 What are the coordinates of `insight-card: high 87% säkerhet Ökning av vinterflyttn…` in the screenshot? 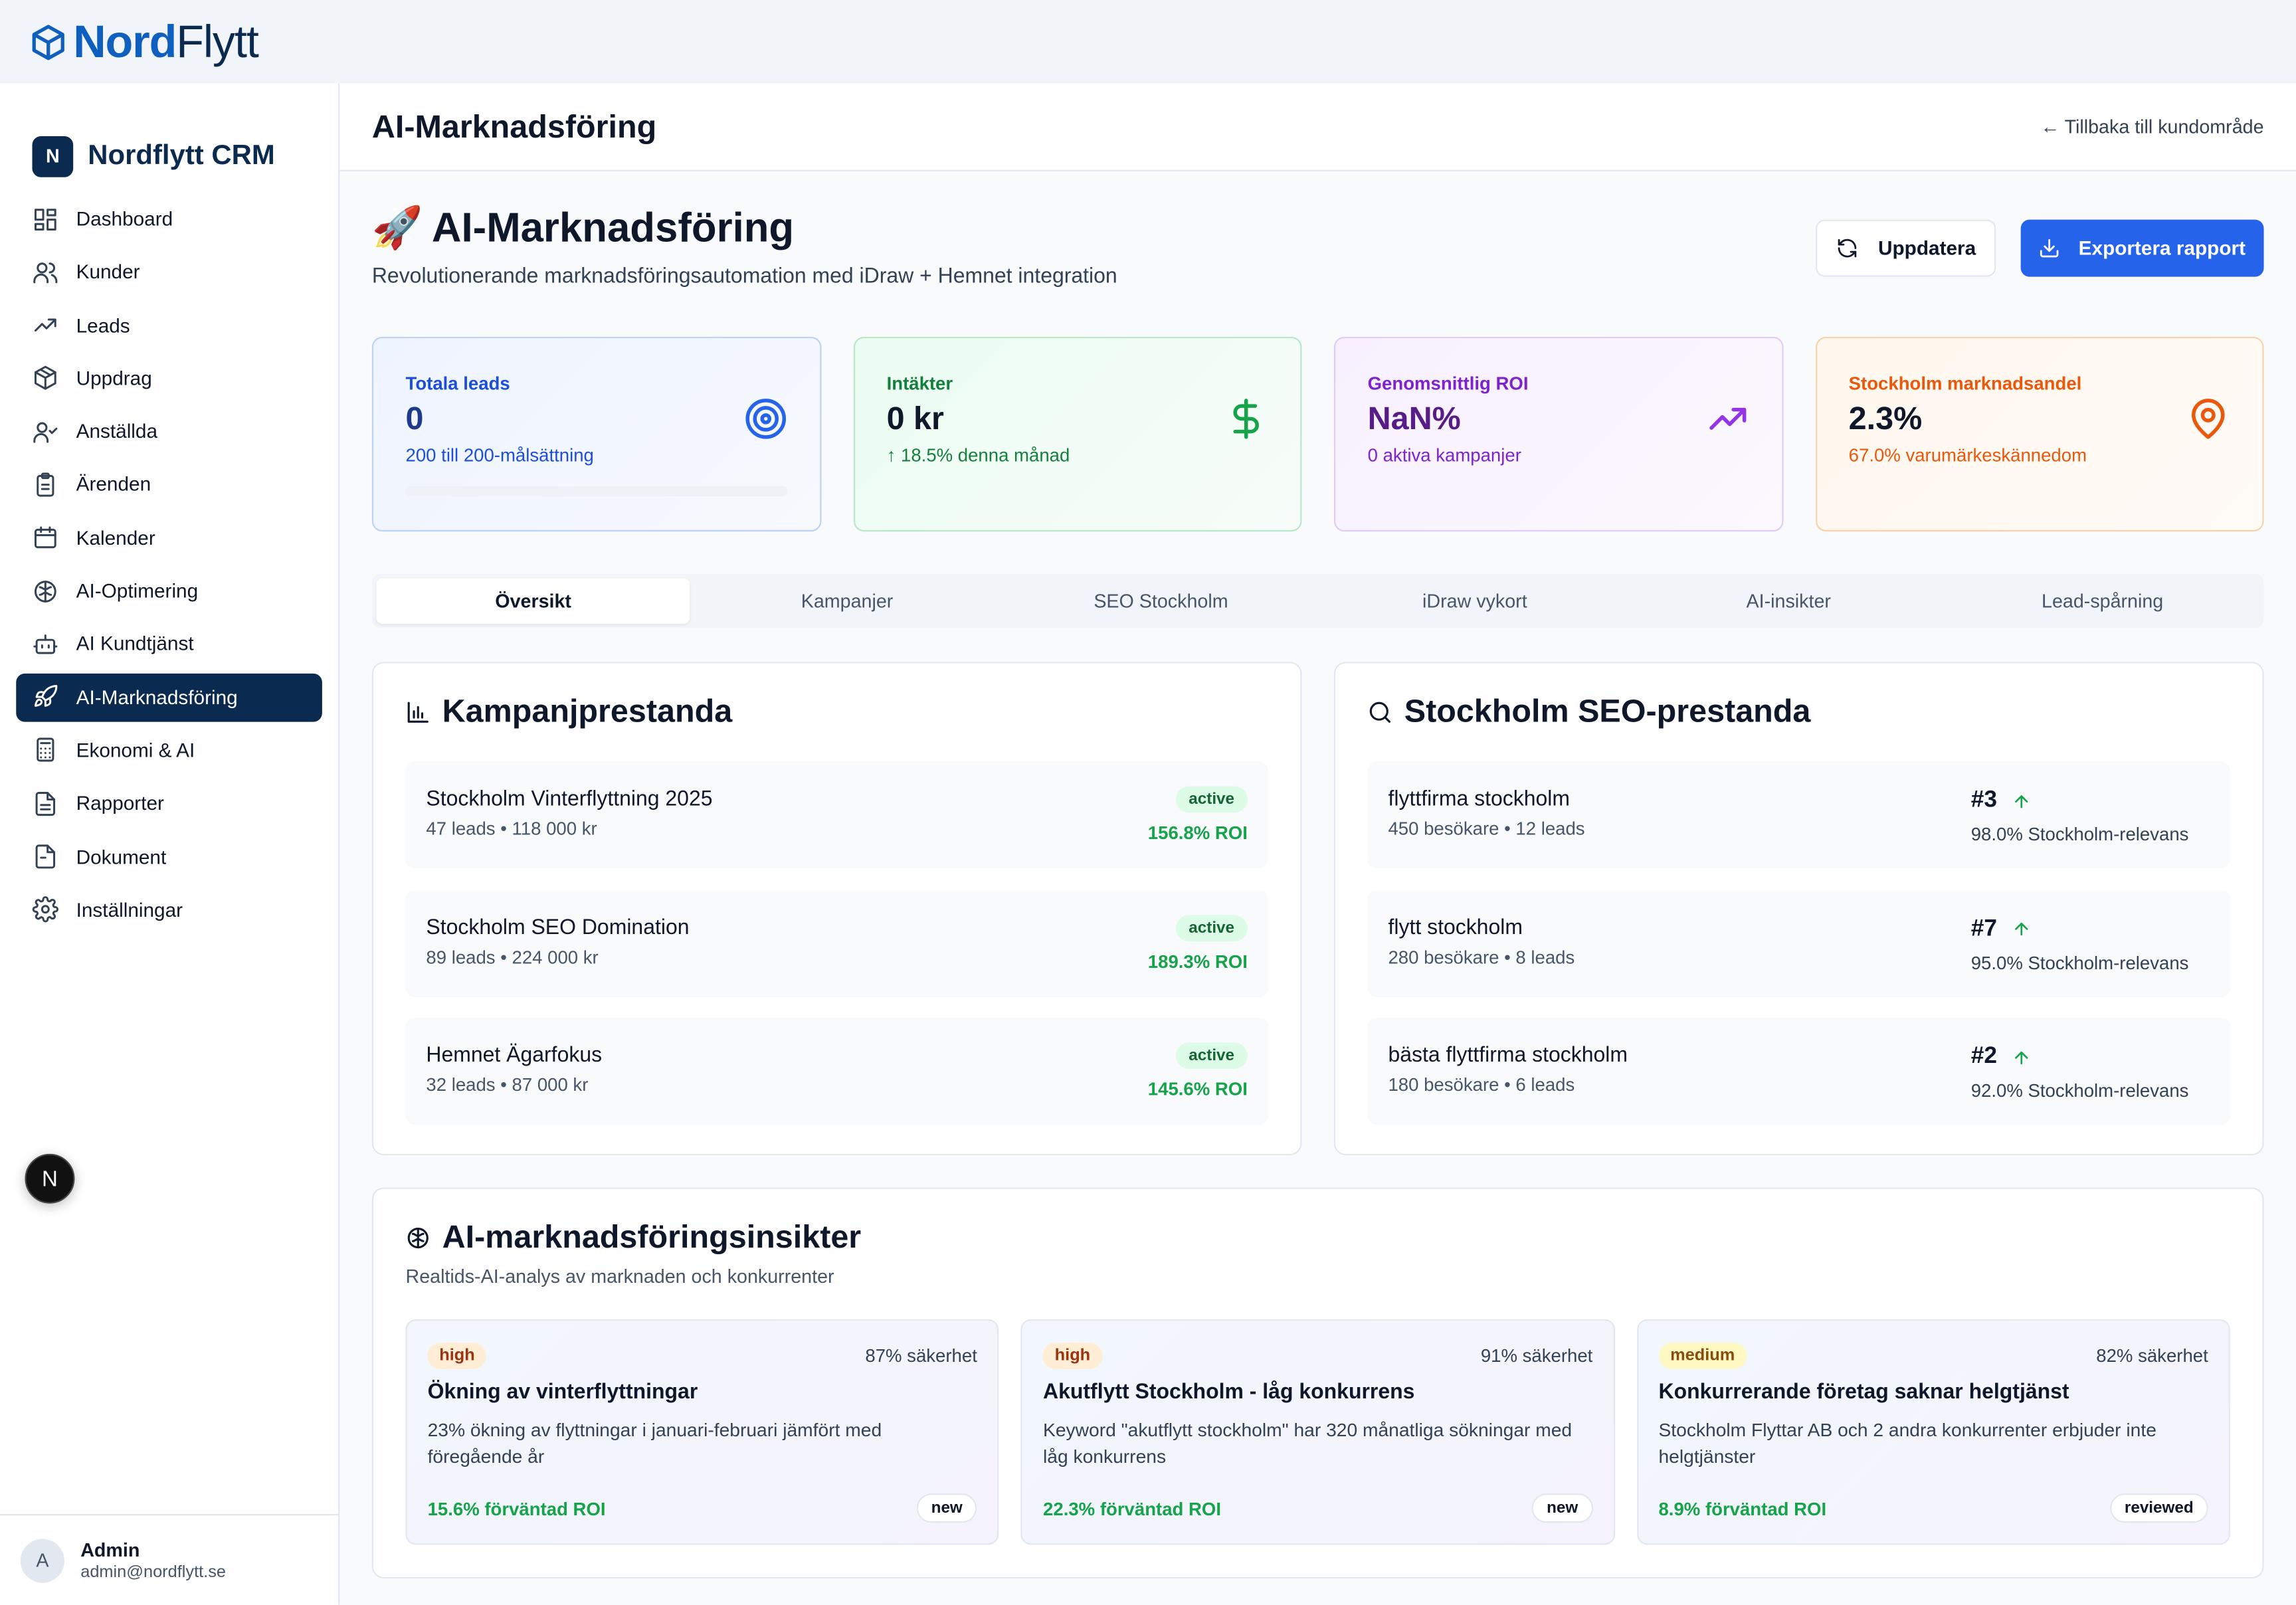 It's located at (702, 1432).